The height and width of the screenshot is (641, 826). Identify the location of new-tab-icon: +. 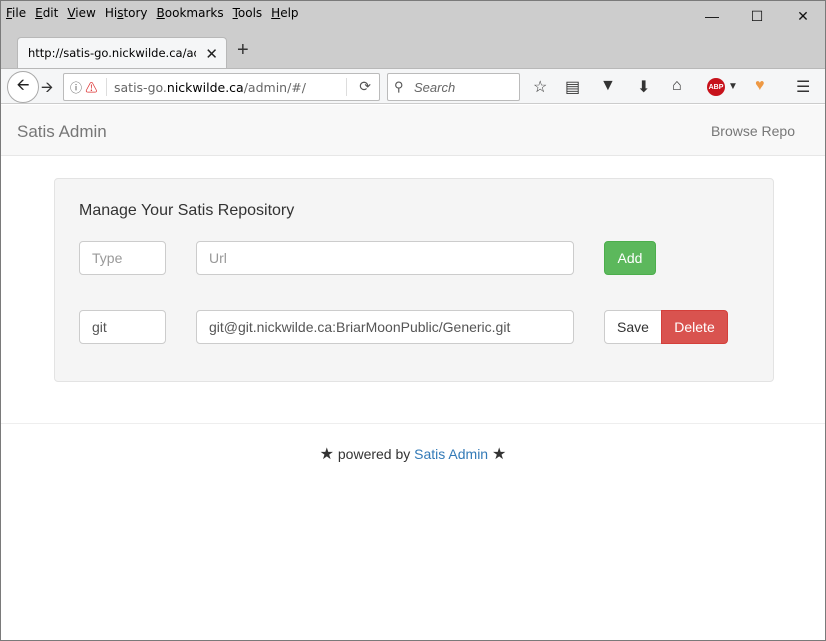
(243, 50).